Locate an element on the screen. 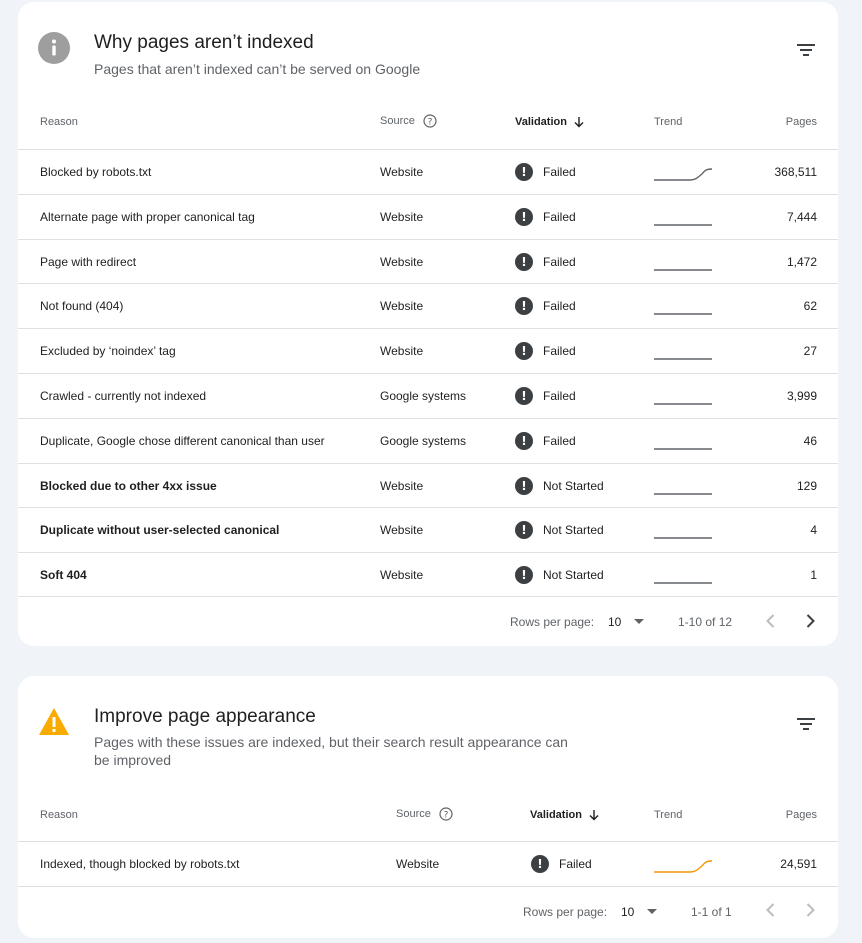 Image resolution: width=862 pixels, height=943 pixels. column-header-source-label: Source is located at coordinates (397, 120).